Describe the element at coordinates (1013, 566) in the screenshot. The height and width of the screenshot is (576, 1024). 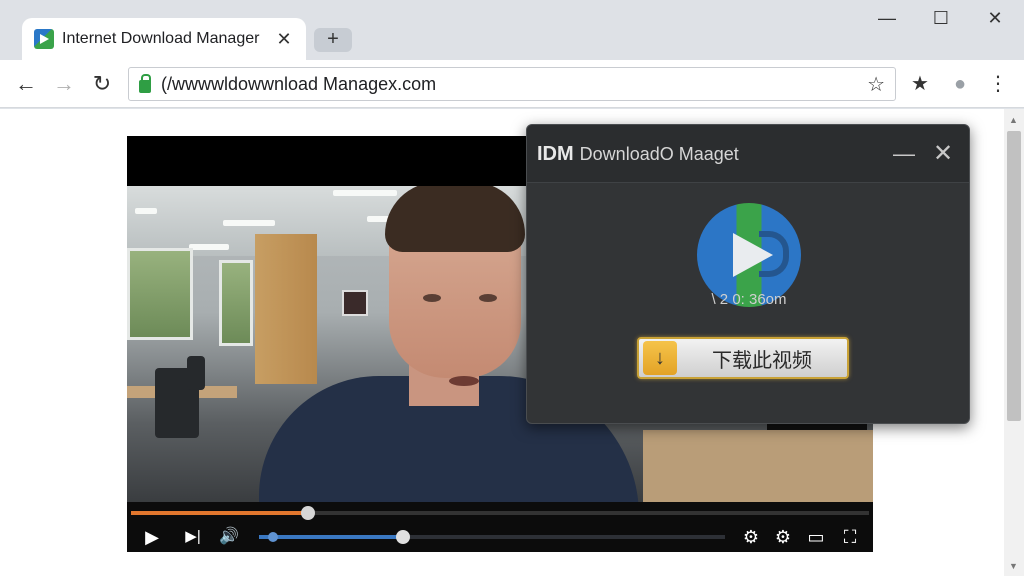
I see `scroll-down-icon: ▼` at that location.